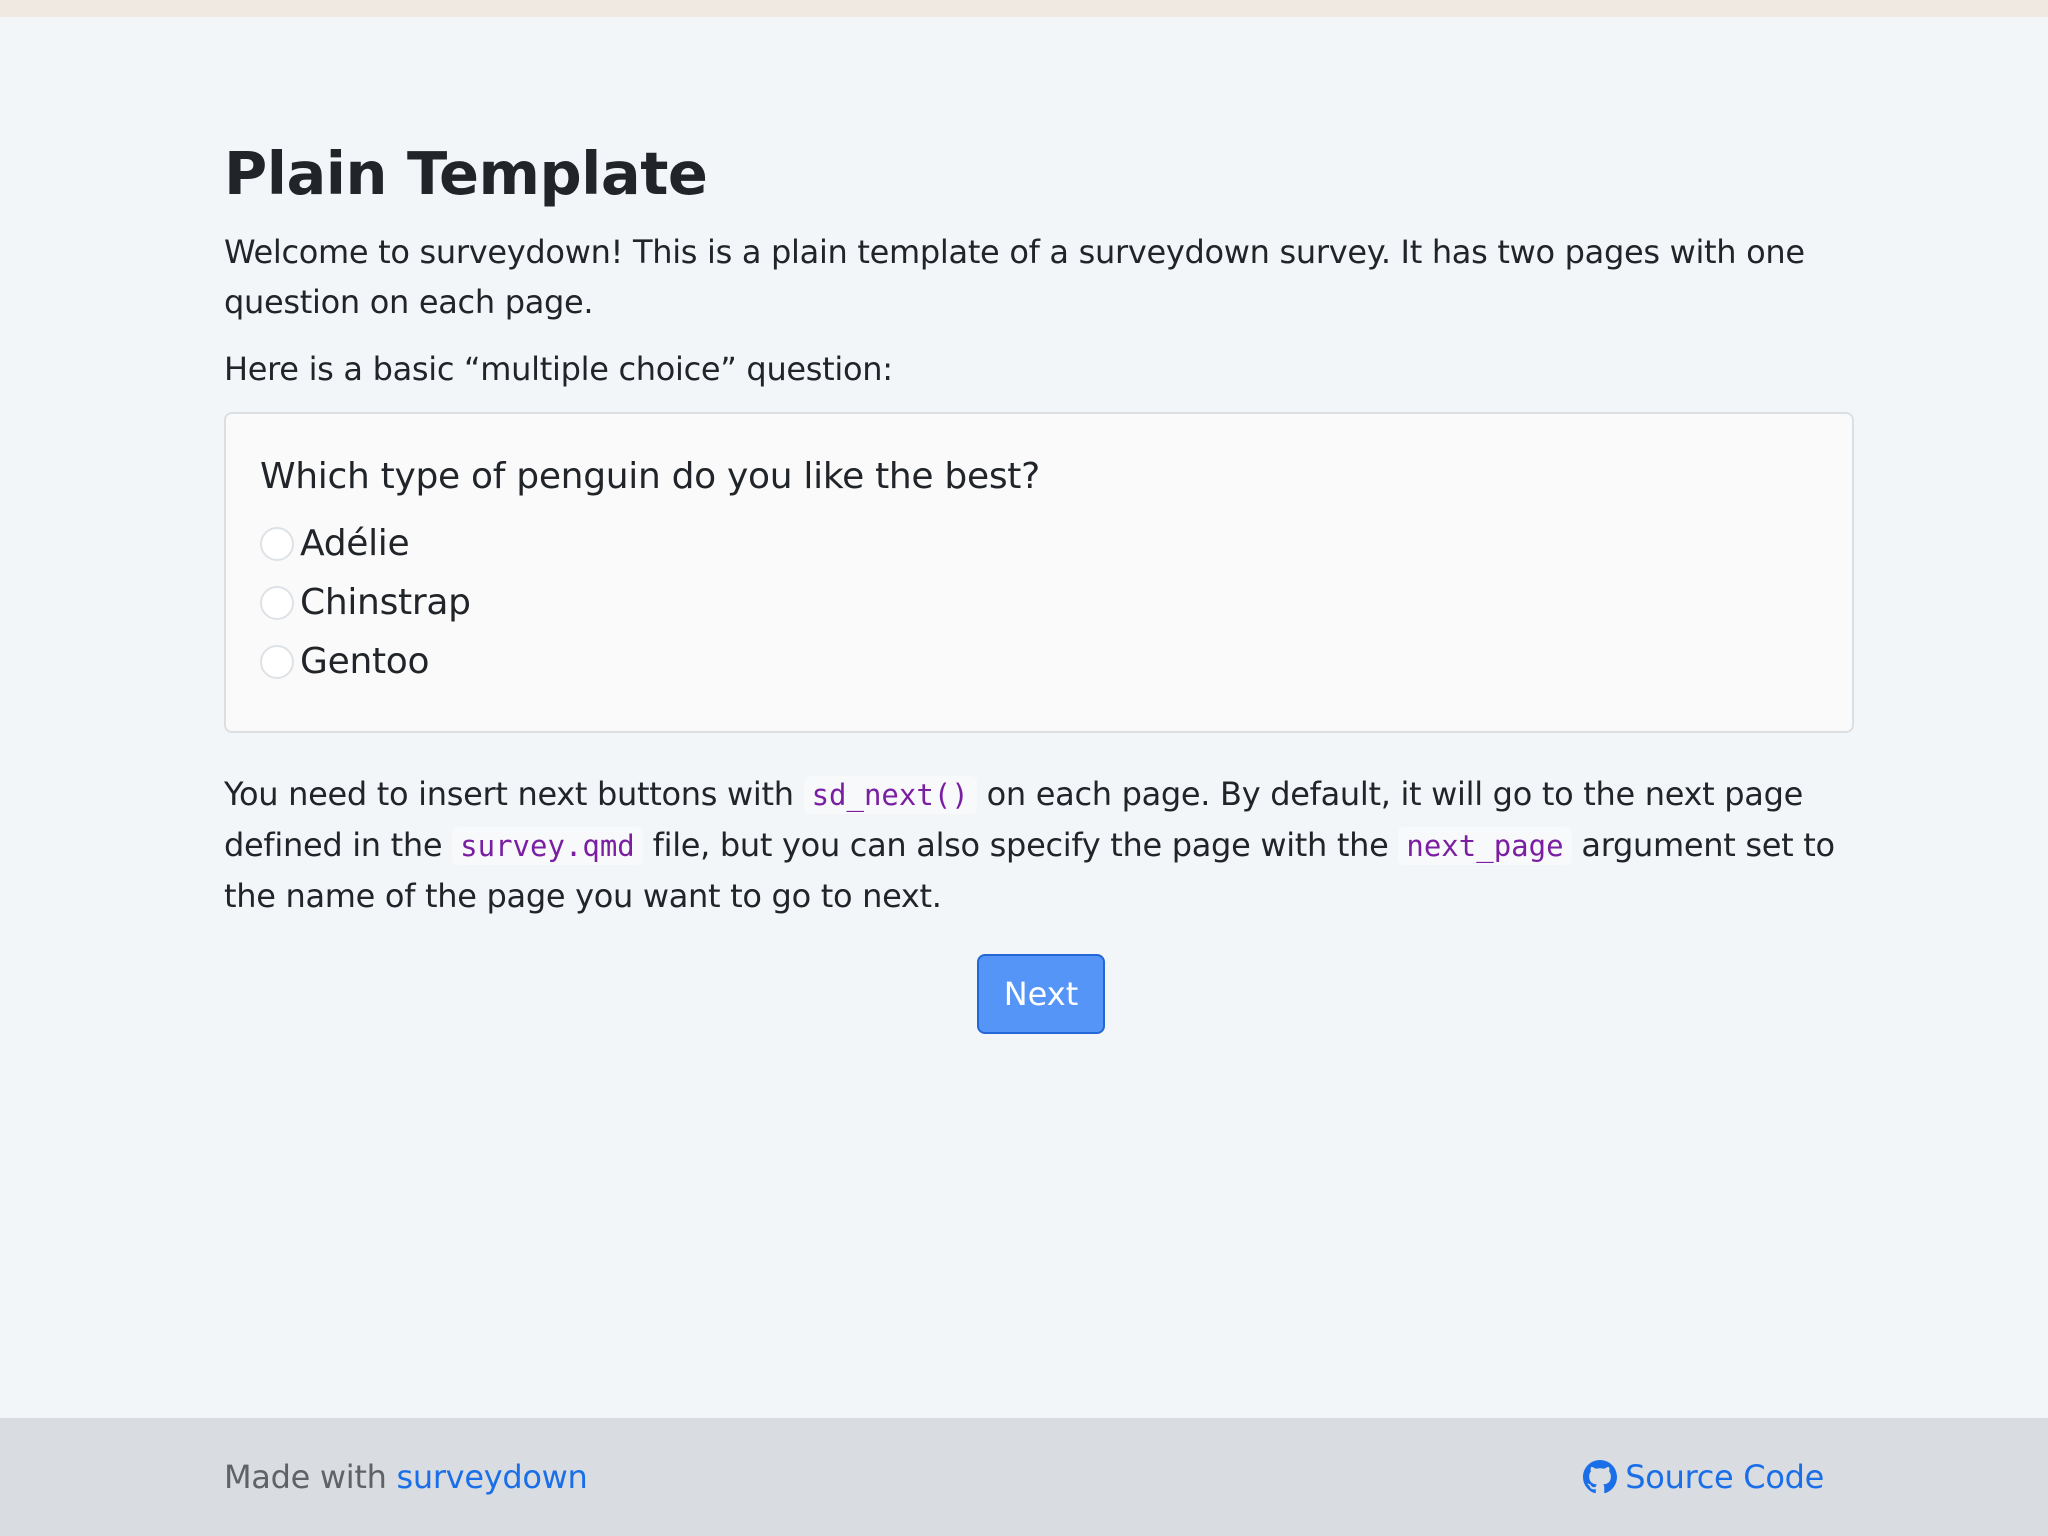 The image size is (2048, 1536). Describe the element at coordinates (277, 662) in the screenshot. I see `radio-gentoo` at that location.